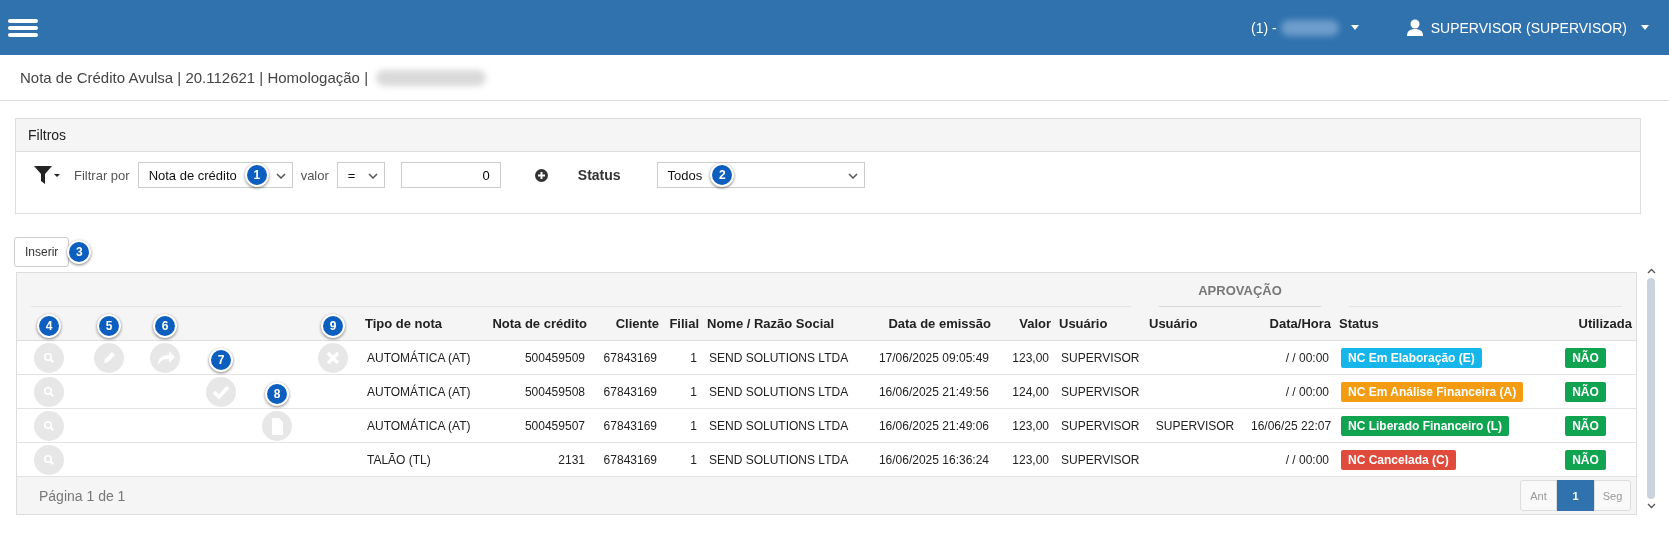 This screenshot has width=1669, height=544. What do you see at coordinates (539, 323) in the screenshot?
I see `column-header: Nota de crédito` at bounding box center [539, 323].